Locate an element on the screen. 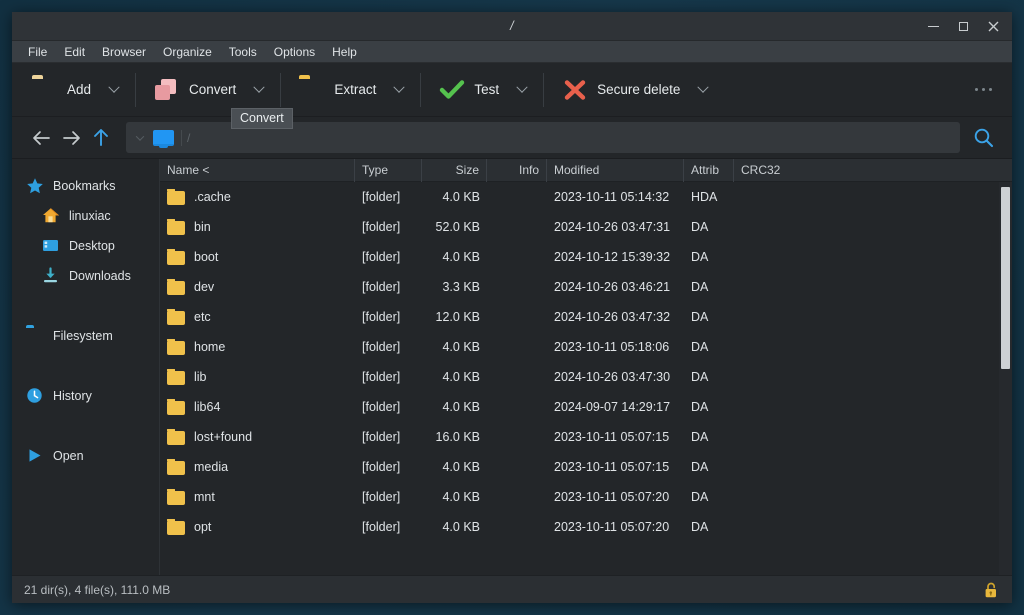 The height and width of the screenshot is (615, 1024). sidebar-item-label: Downloads is located at coordinates (100, 276).